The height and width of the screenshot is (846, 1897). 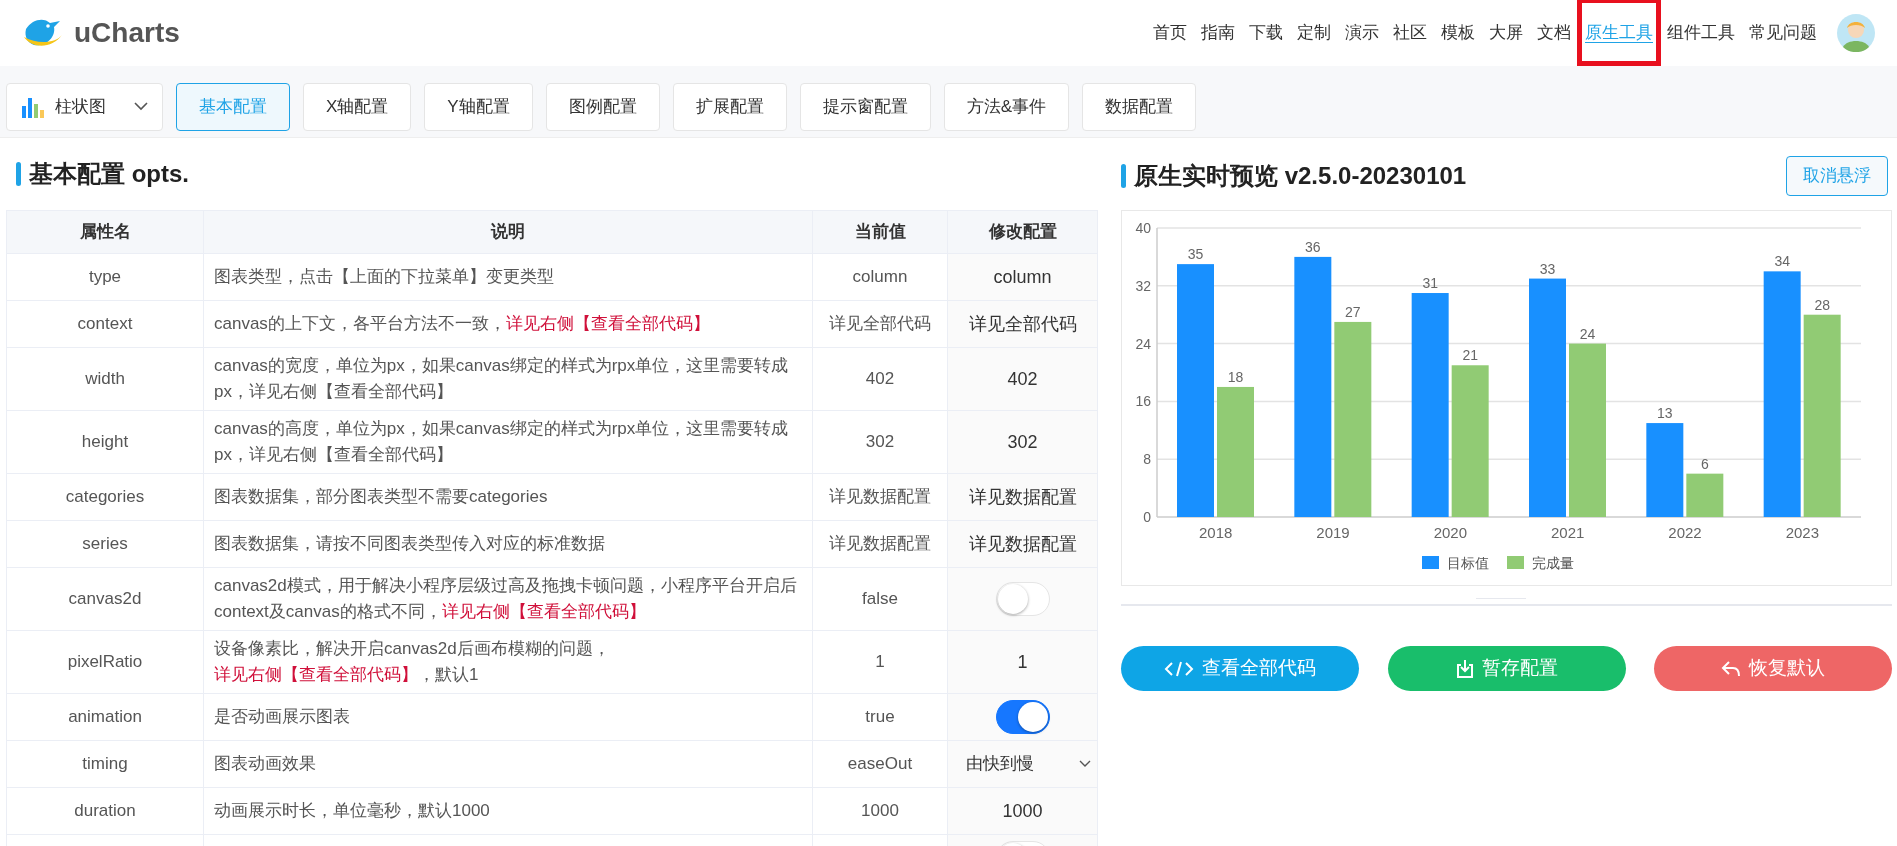 I want to click on property-name: type, so click(x=105, y=277).